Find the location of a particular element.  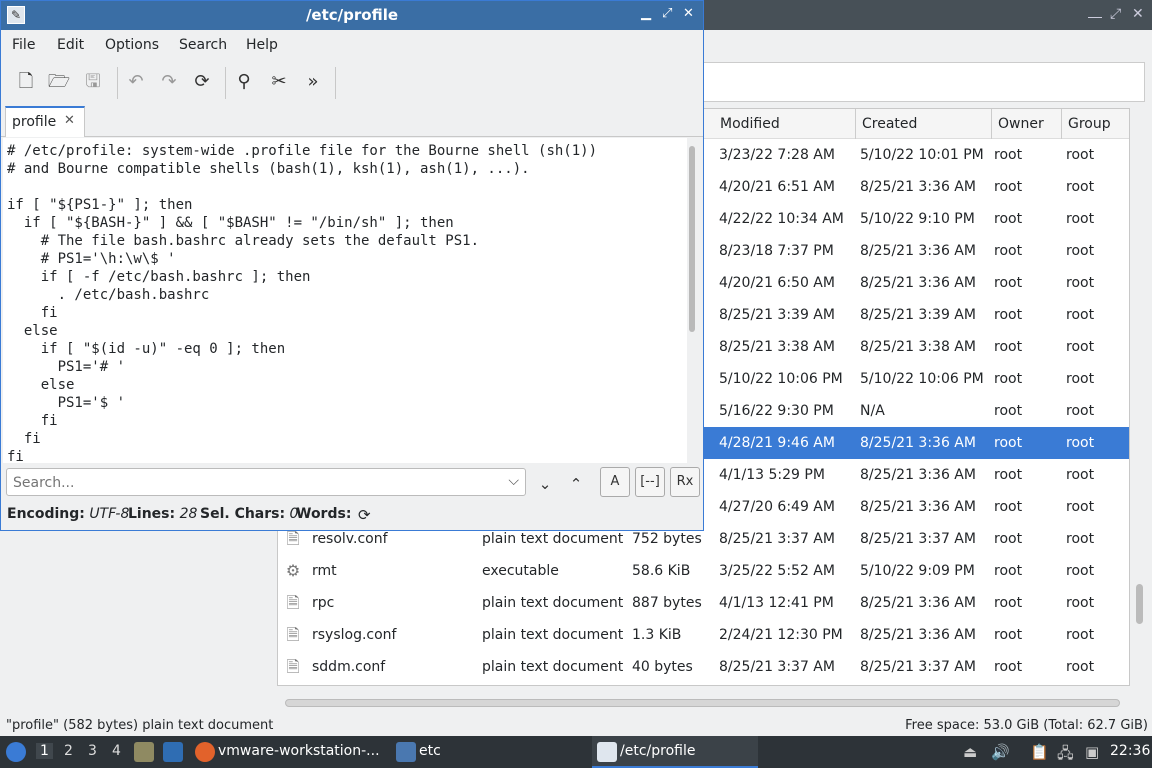

search-field: ⌵ is located at coordinates (266, 482).